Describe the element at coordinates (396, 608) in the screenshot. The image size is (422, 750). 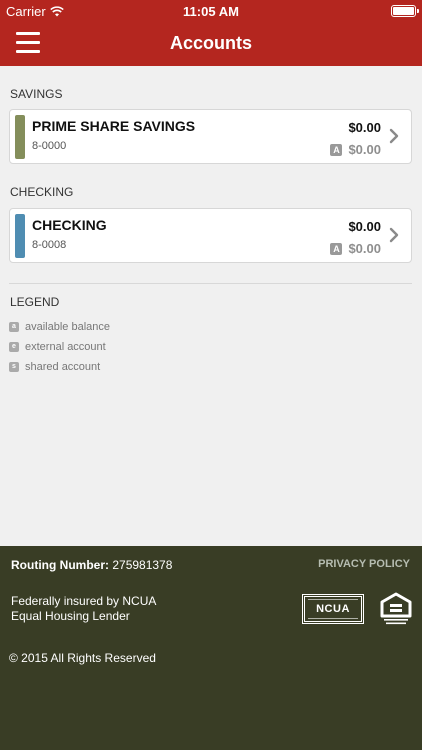
I see `equal-housing-lender-icon` at that location.